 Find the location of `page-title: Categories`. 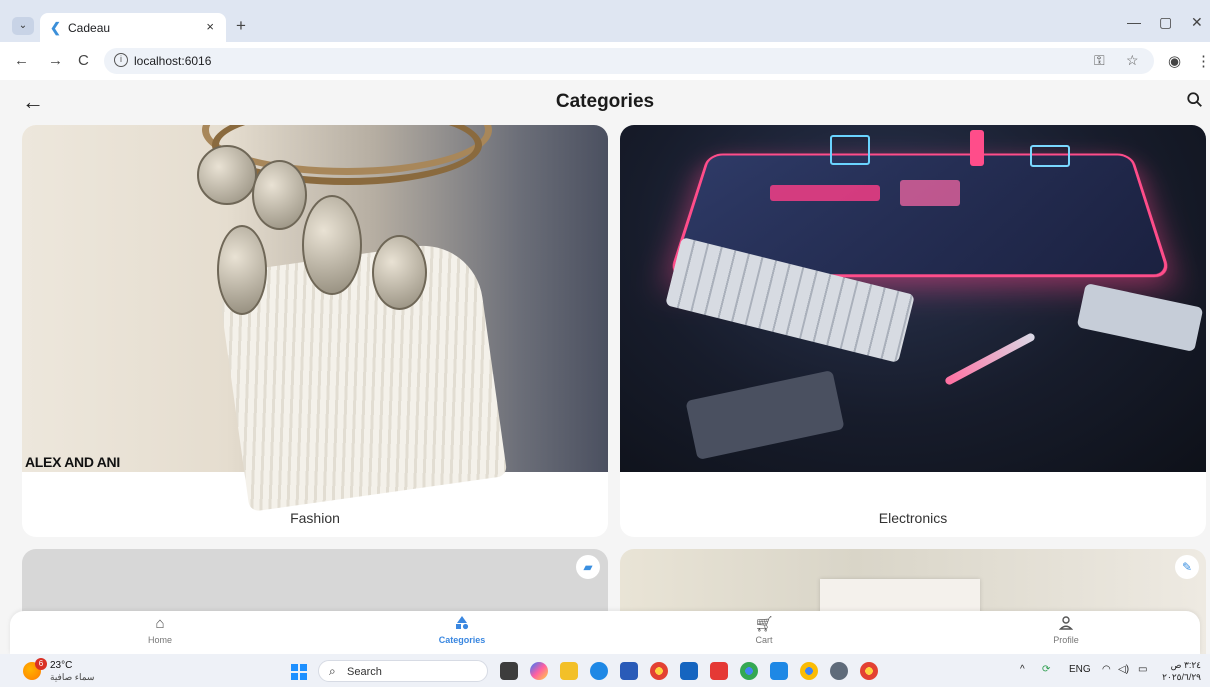

page-title: Categories is located at coordinates (605, 101).